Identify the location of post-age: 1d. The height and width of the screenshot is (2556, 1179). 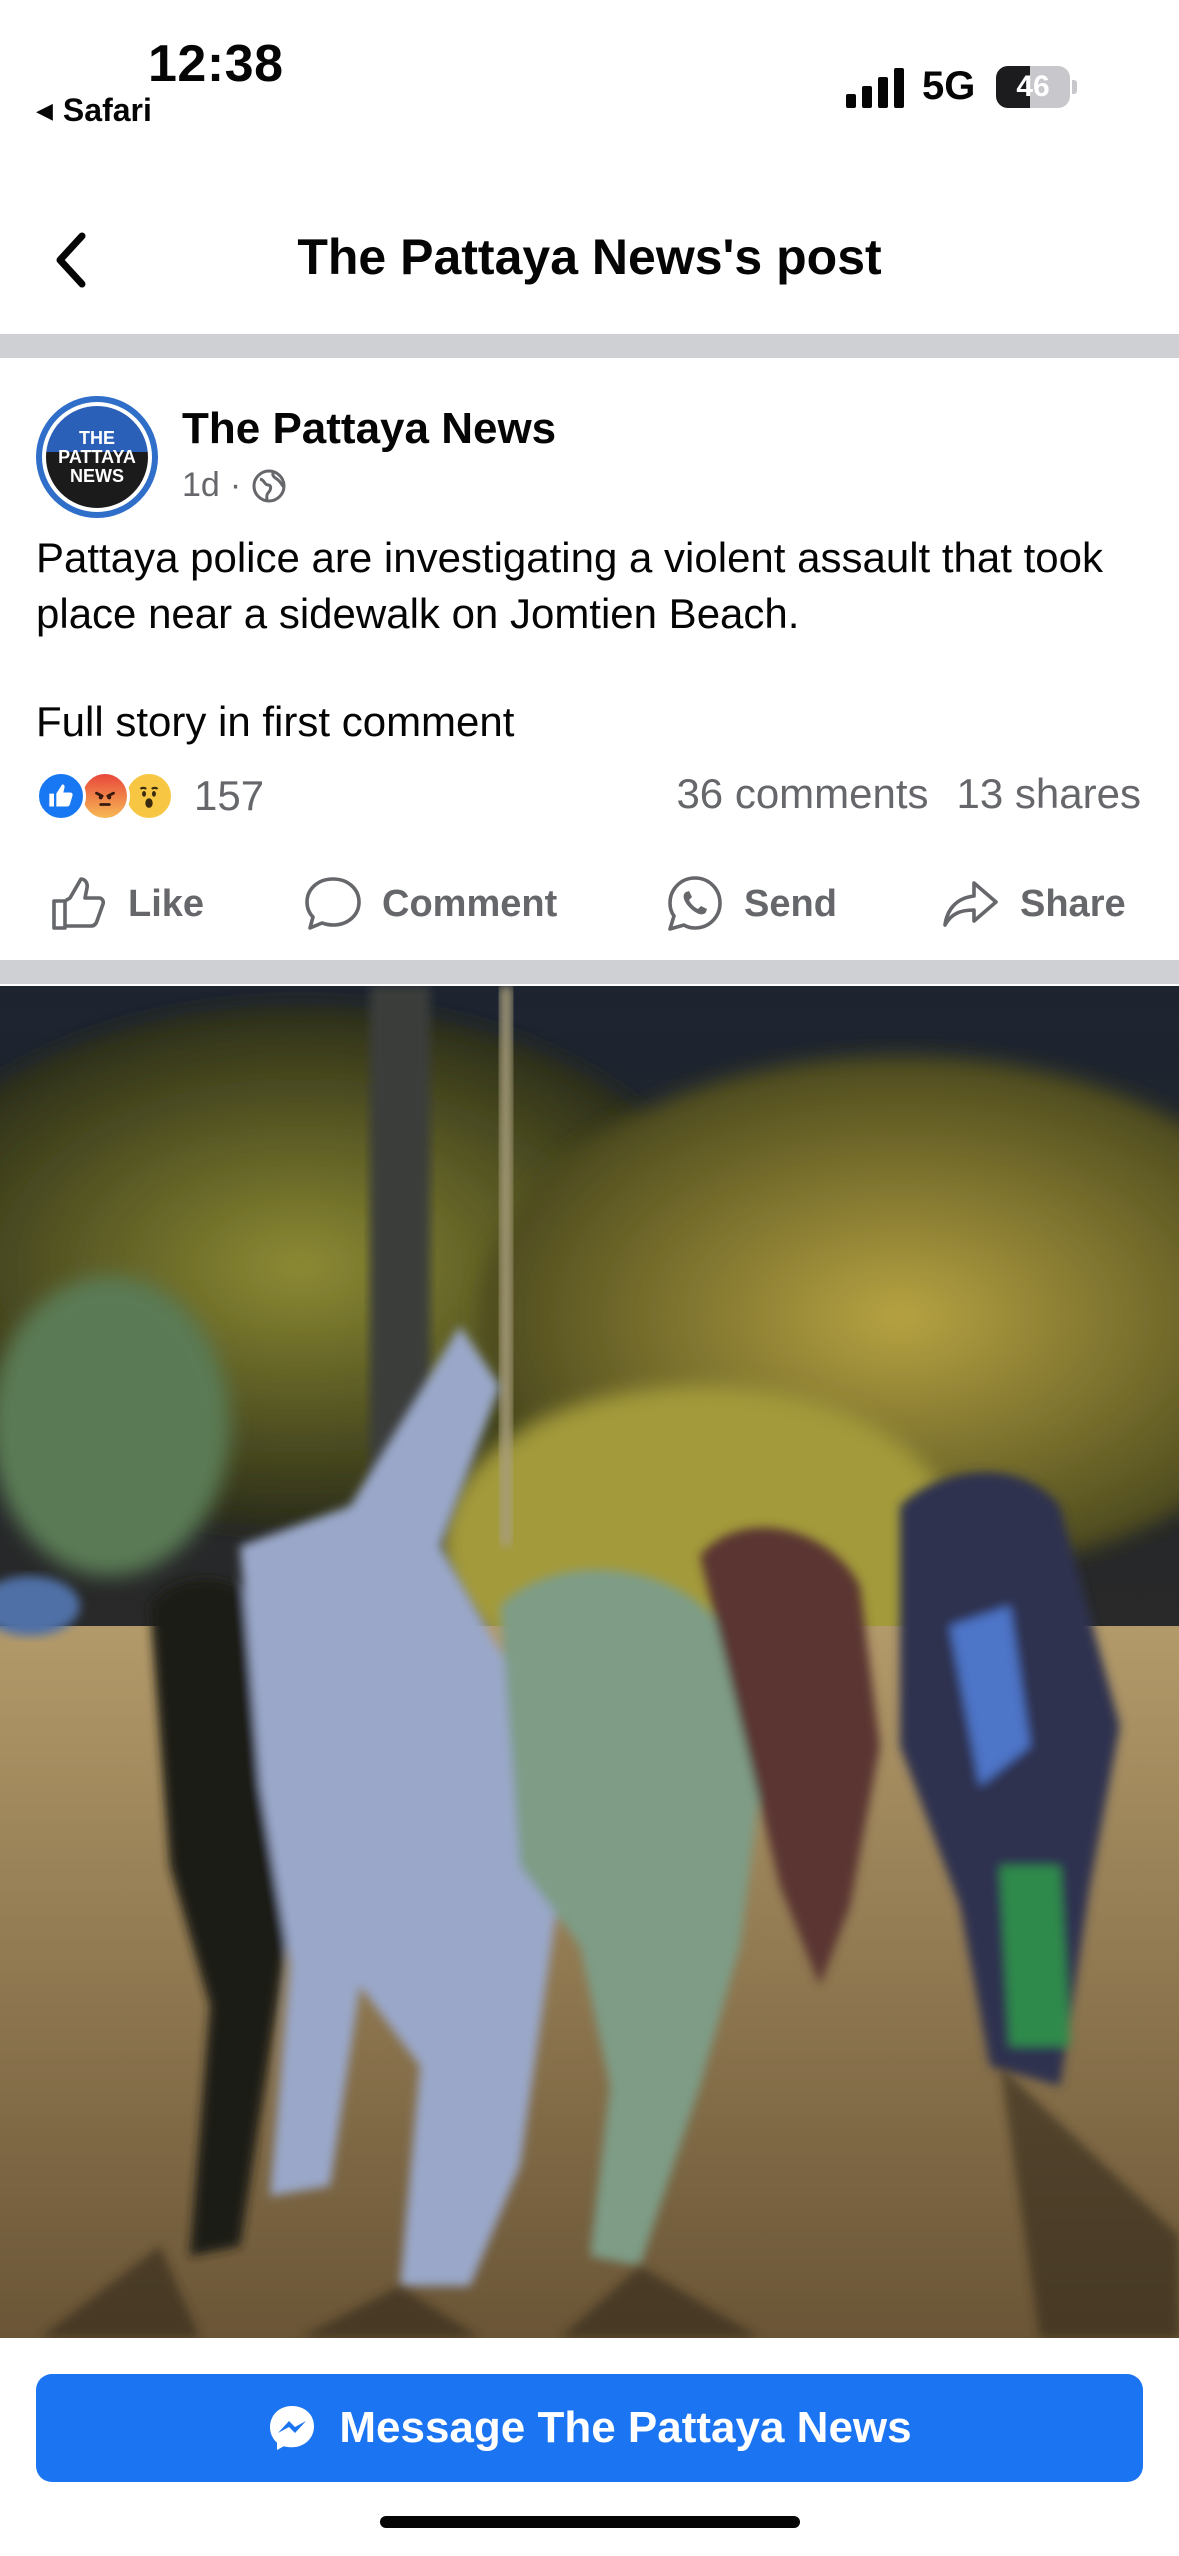
(201, 485).